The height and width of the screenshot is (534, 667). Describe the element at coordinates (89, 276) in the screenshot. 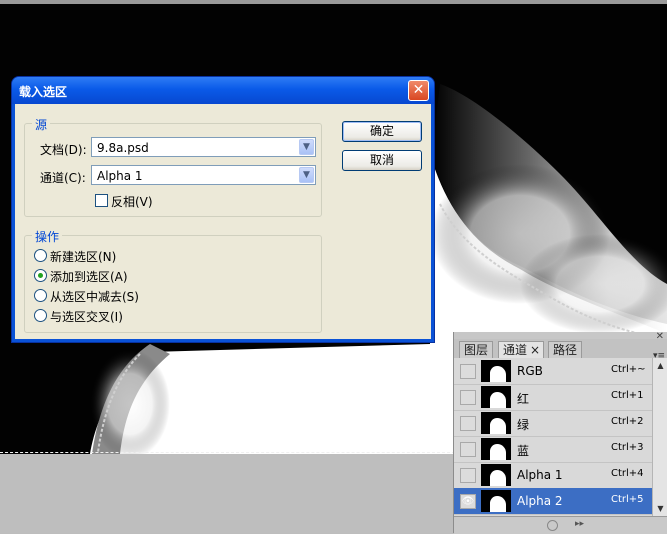

I see `radio-add-to-selection-label: 添加到选区(A)` at that location.